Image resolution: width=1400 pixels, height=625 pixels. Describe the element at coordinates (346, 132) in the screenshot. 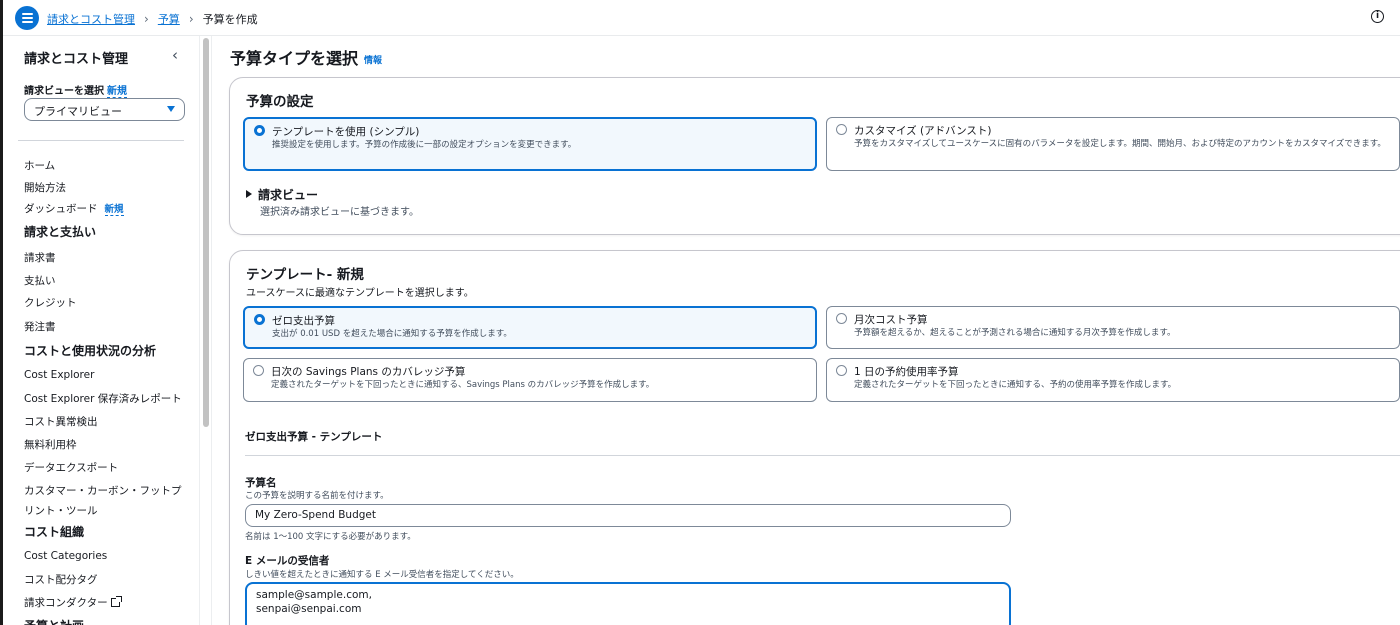

I see `option-label: テンプレートを使用 (シンプル)` at that location.